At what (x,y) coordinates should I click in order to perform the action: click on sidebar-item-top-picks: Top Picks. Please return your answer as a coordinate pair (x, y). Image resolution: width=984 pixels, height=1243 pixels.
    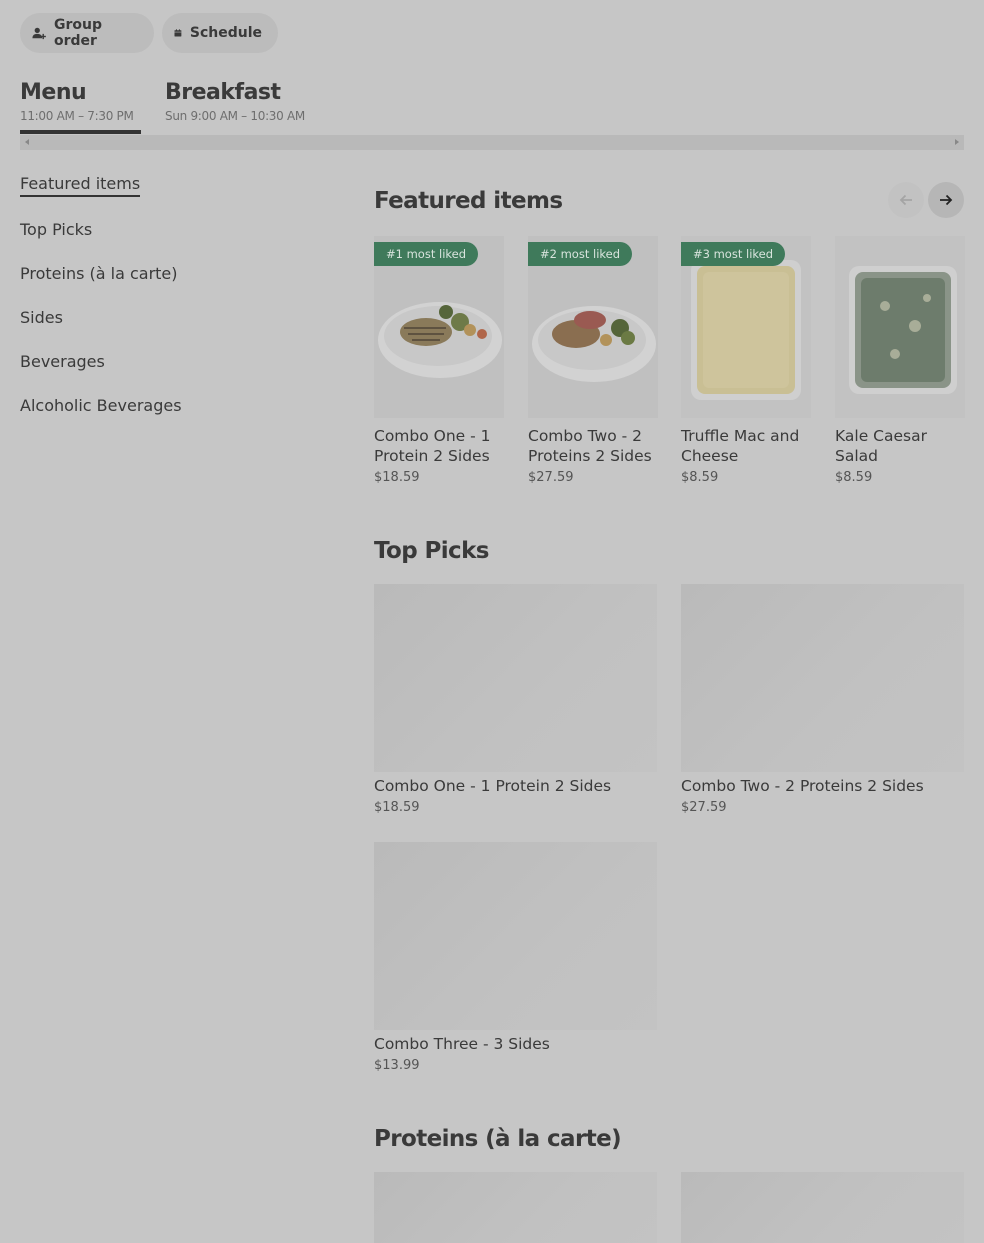
    Looking at the image, I should click on (56, 229).